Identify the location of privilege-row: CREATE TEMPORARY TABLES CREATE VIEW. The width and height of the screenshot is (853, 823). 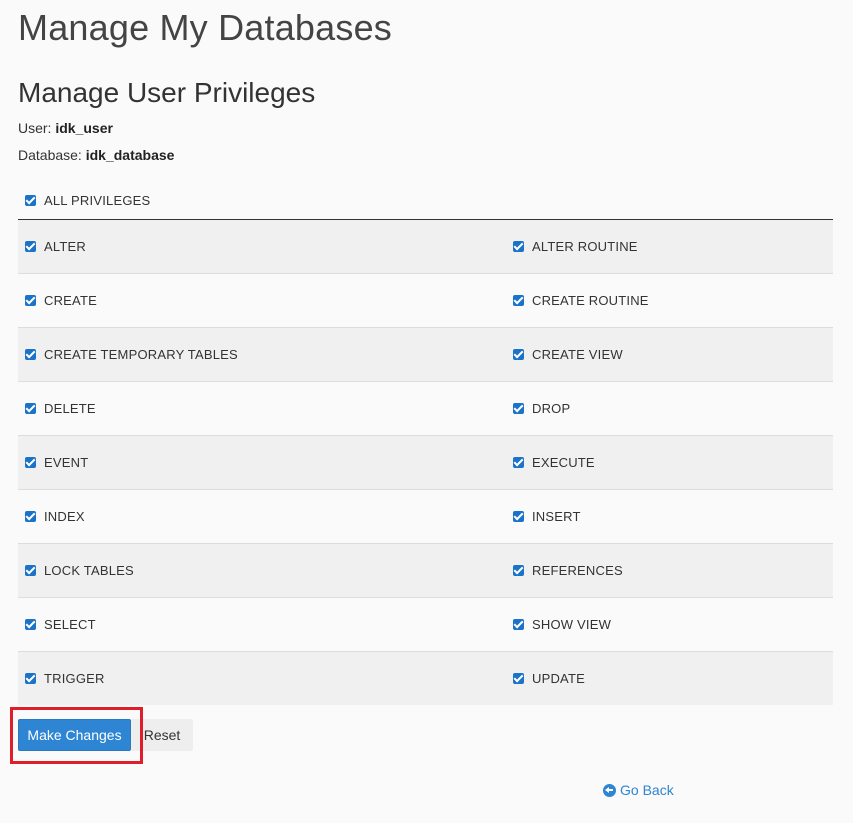
(425, 354).